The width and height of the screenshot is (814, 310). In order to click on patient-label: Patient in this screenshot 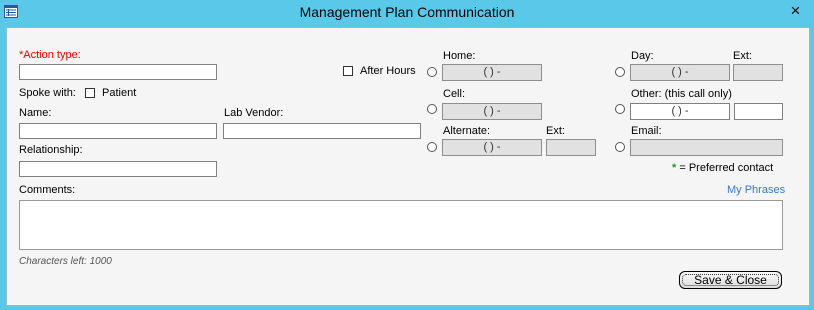, I will do `click(119, 93)`.